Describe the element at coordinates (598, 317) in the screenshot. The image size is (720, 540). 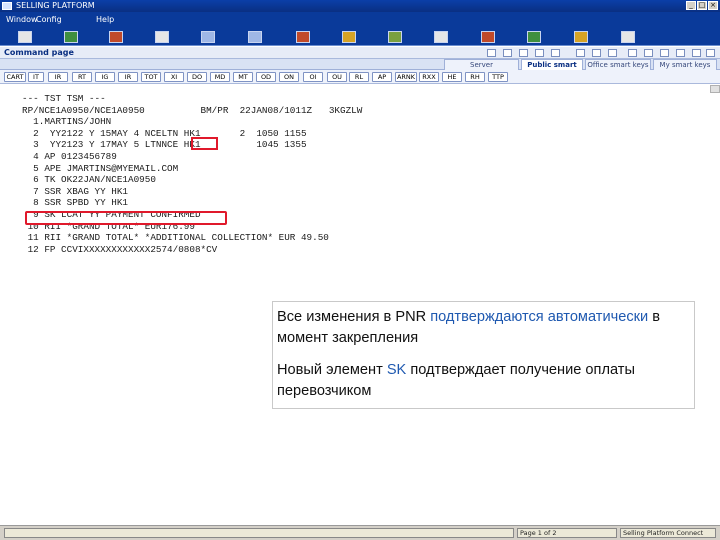
I see `note-keyword: автоматически` at that location.